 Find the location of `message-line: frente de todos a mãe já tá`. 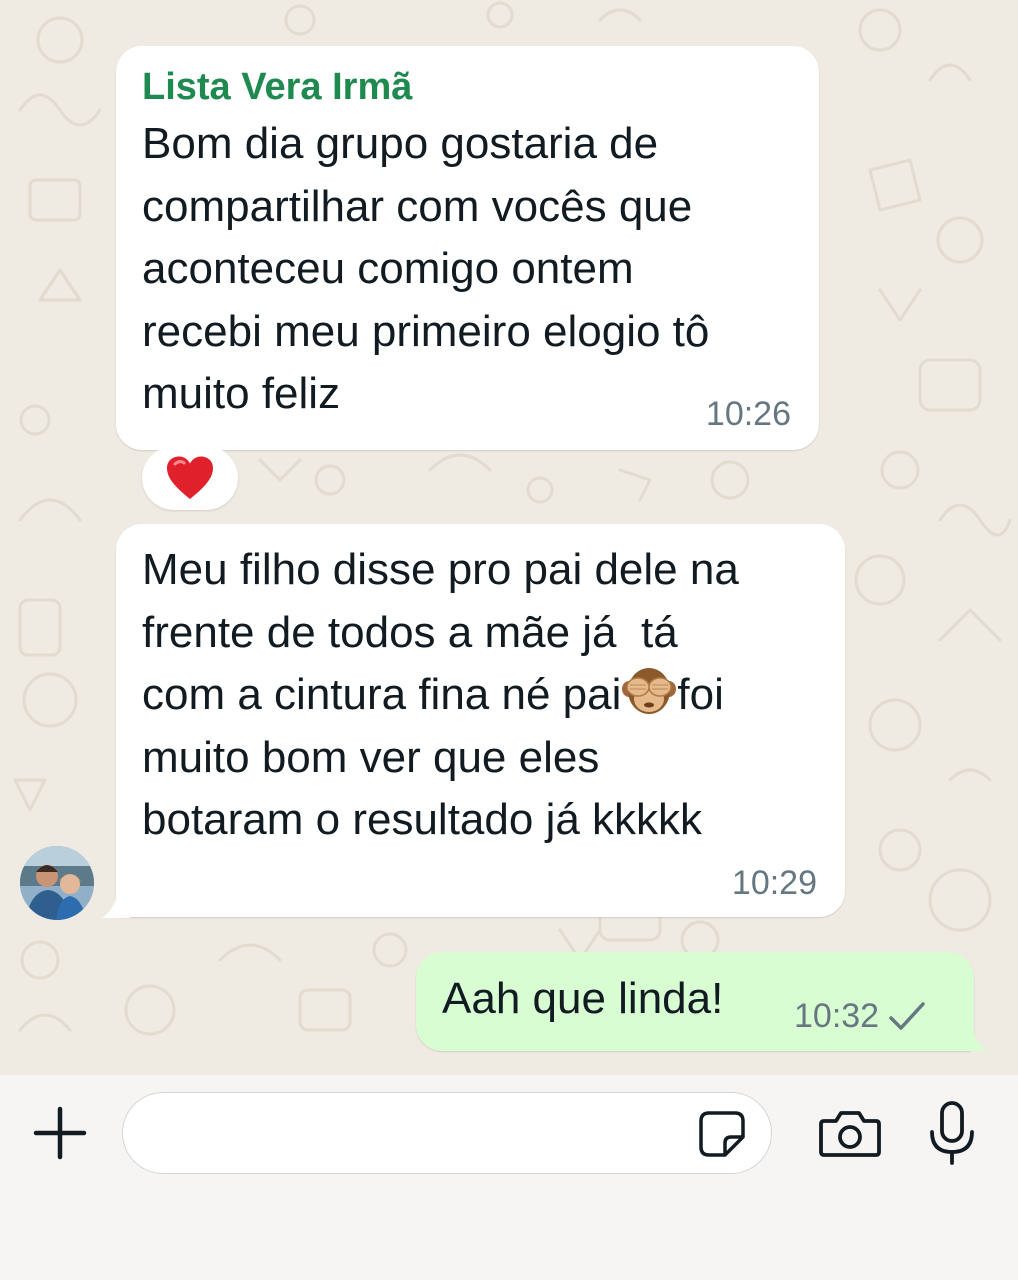

message-line: frente de todos a mãe já tá is located at coordinates (410, 632).